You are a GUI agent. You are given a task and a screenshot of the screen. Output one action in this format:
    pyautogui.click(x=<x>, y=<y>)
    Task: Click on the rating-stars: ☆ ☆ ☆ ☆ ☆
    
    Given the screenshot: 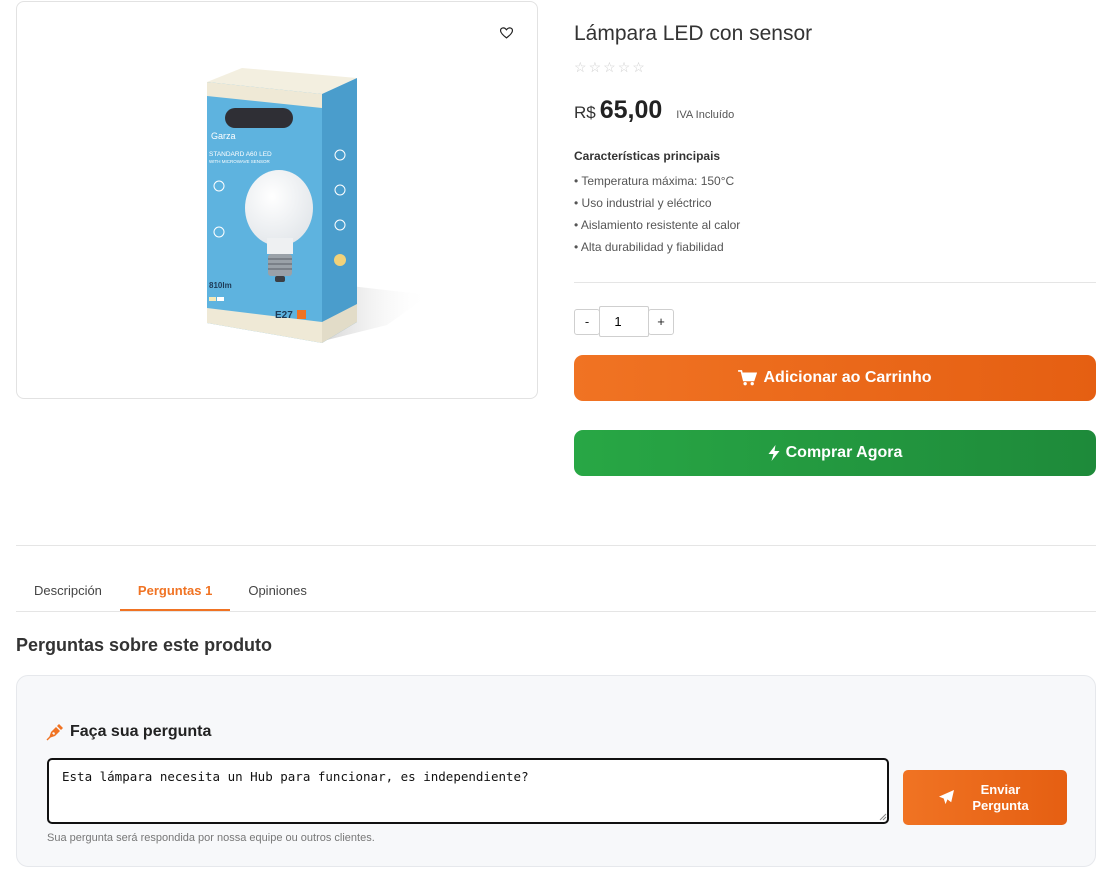 What is the action you would take?
    pyautogui.click(x=609, y=67)
    